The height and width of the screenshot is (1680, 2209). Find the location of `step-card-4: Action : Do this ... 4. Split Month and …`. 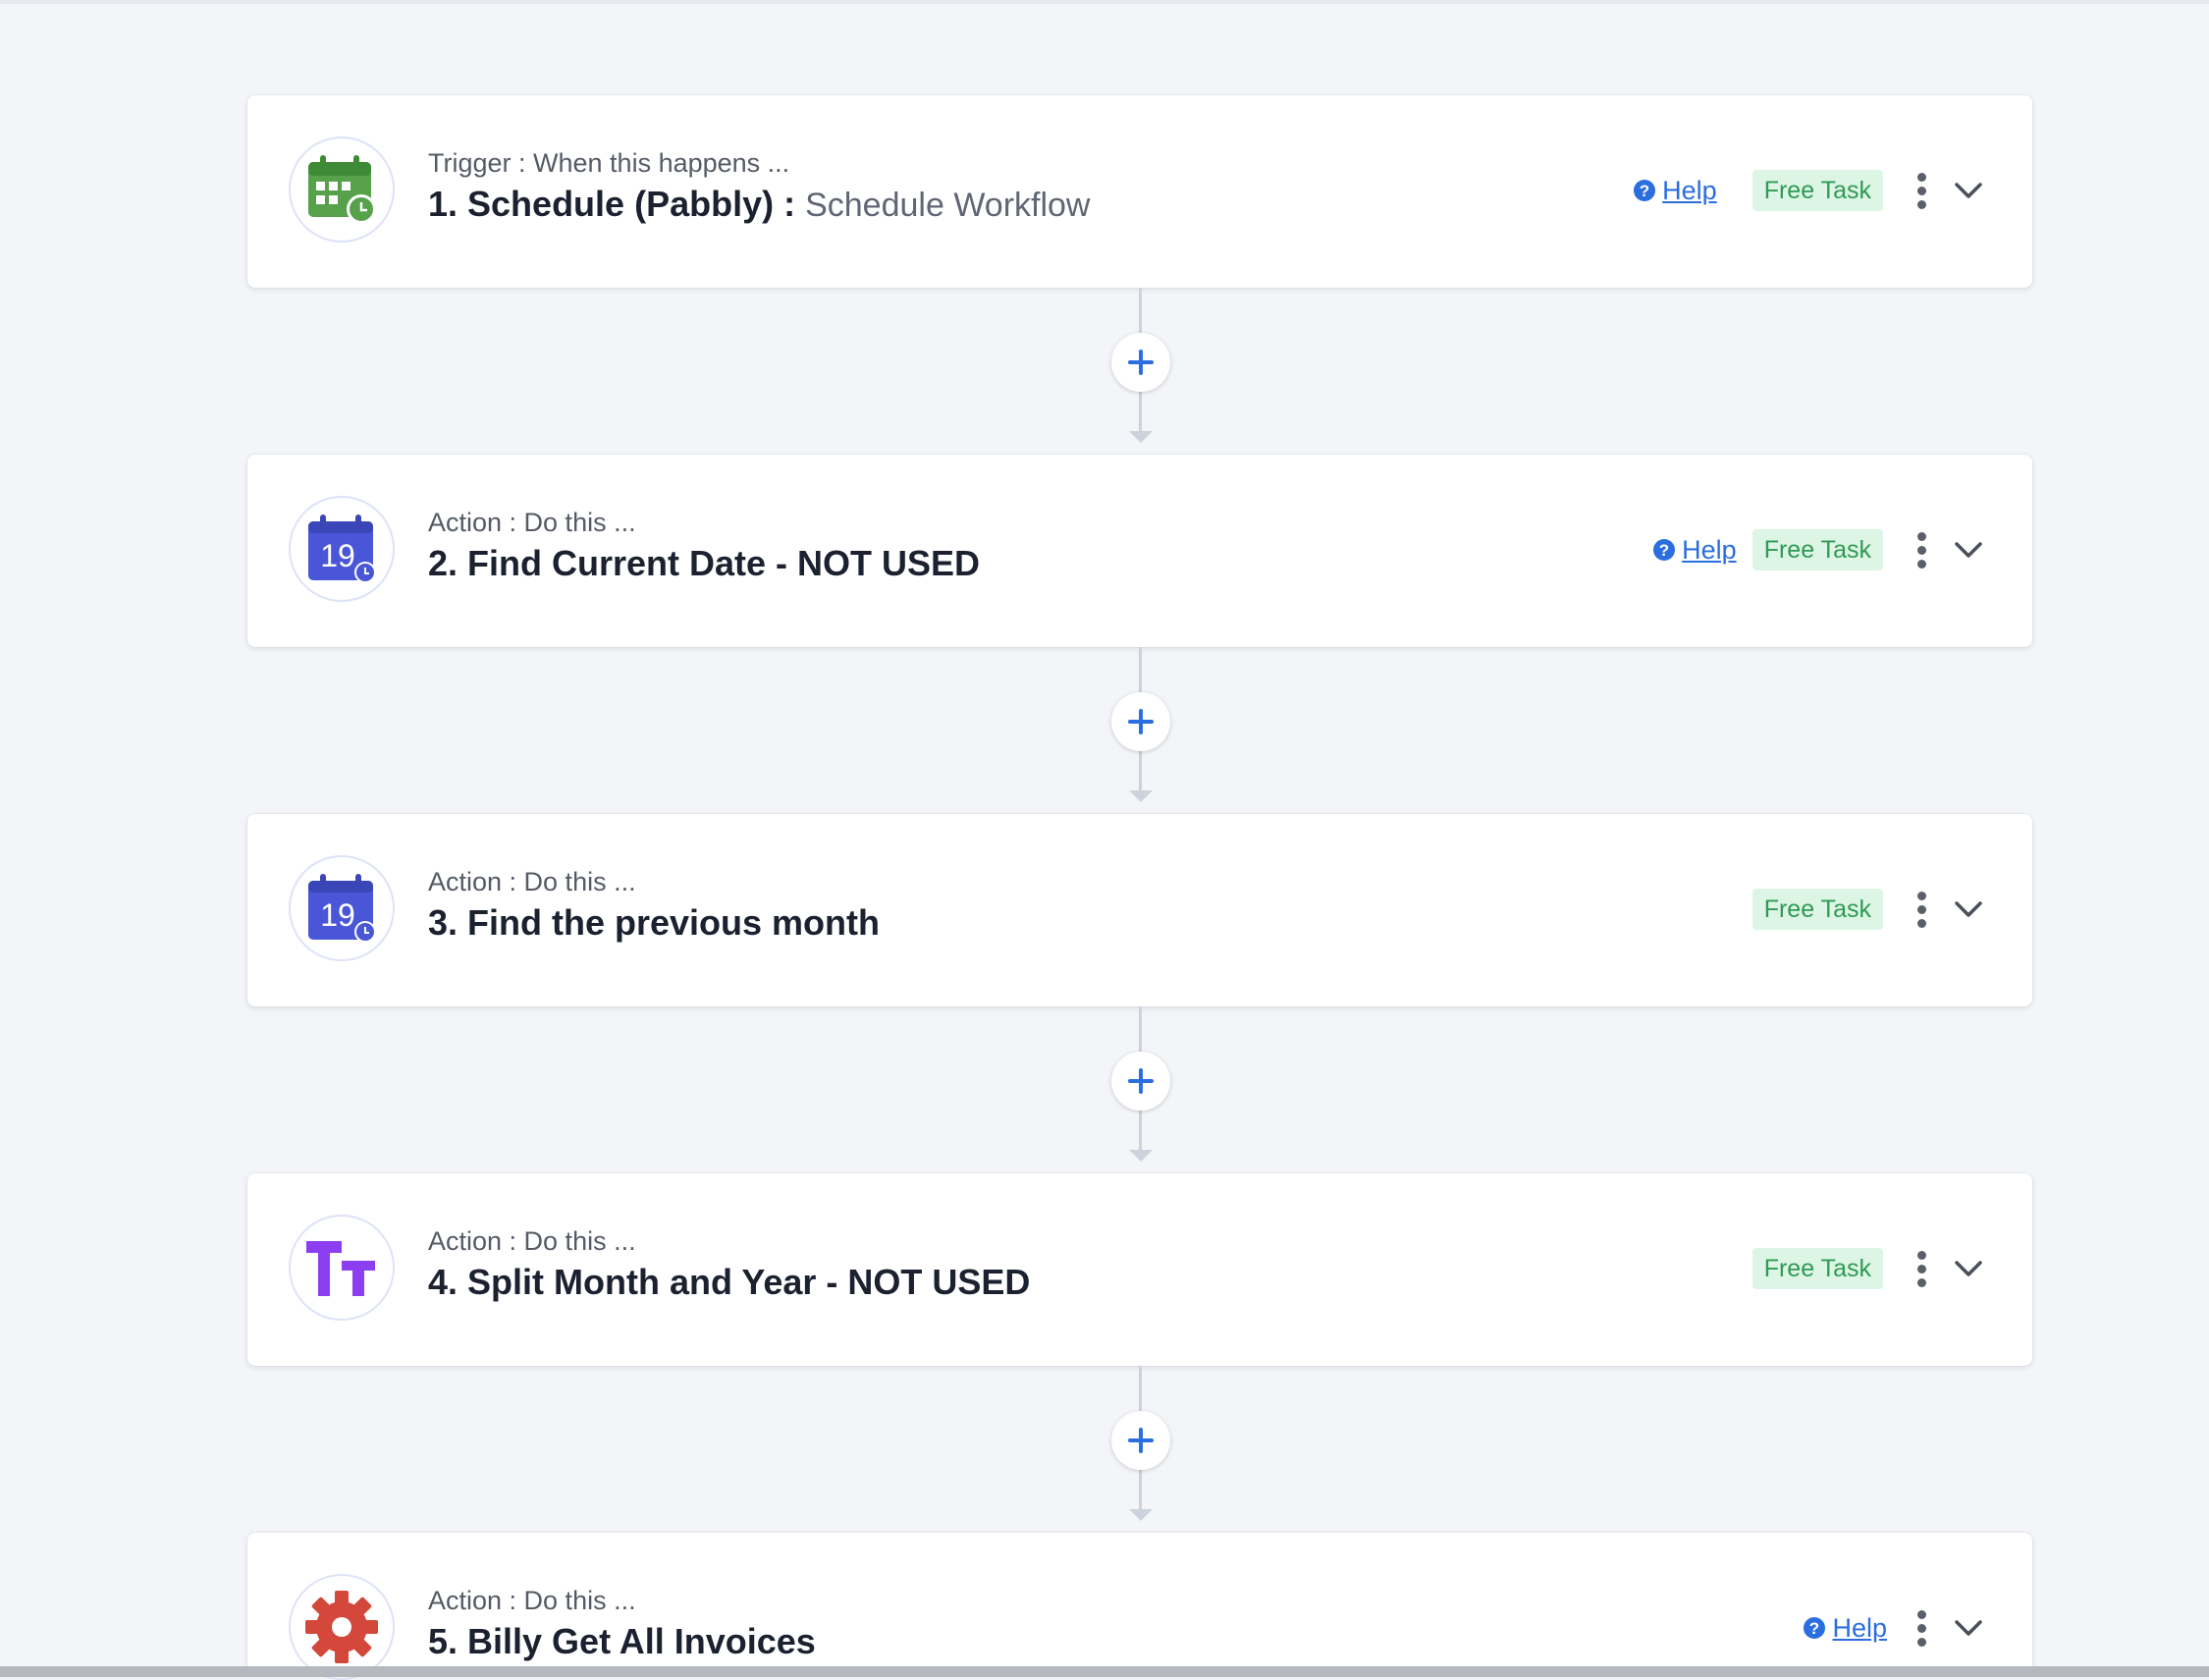

step-card-4: Action : Do this ... 4. Split Month and … is located at coordinates (1139, 1269).